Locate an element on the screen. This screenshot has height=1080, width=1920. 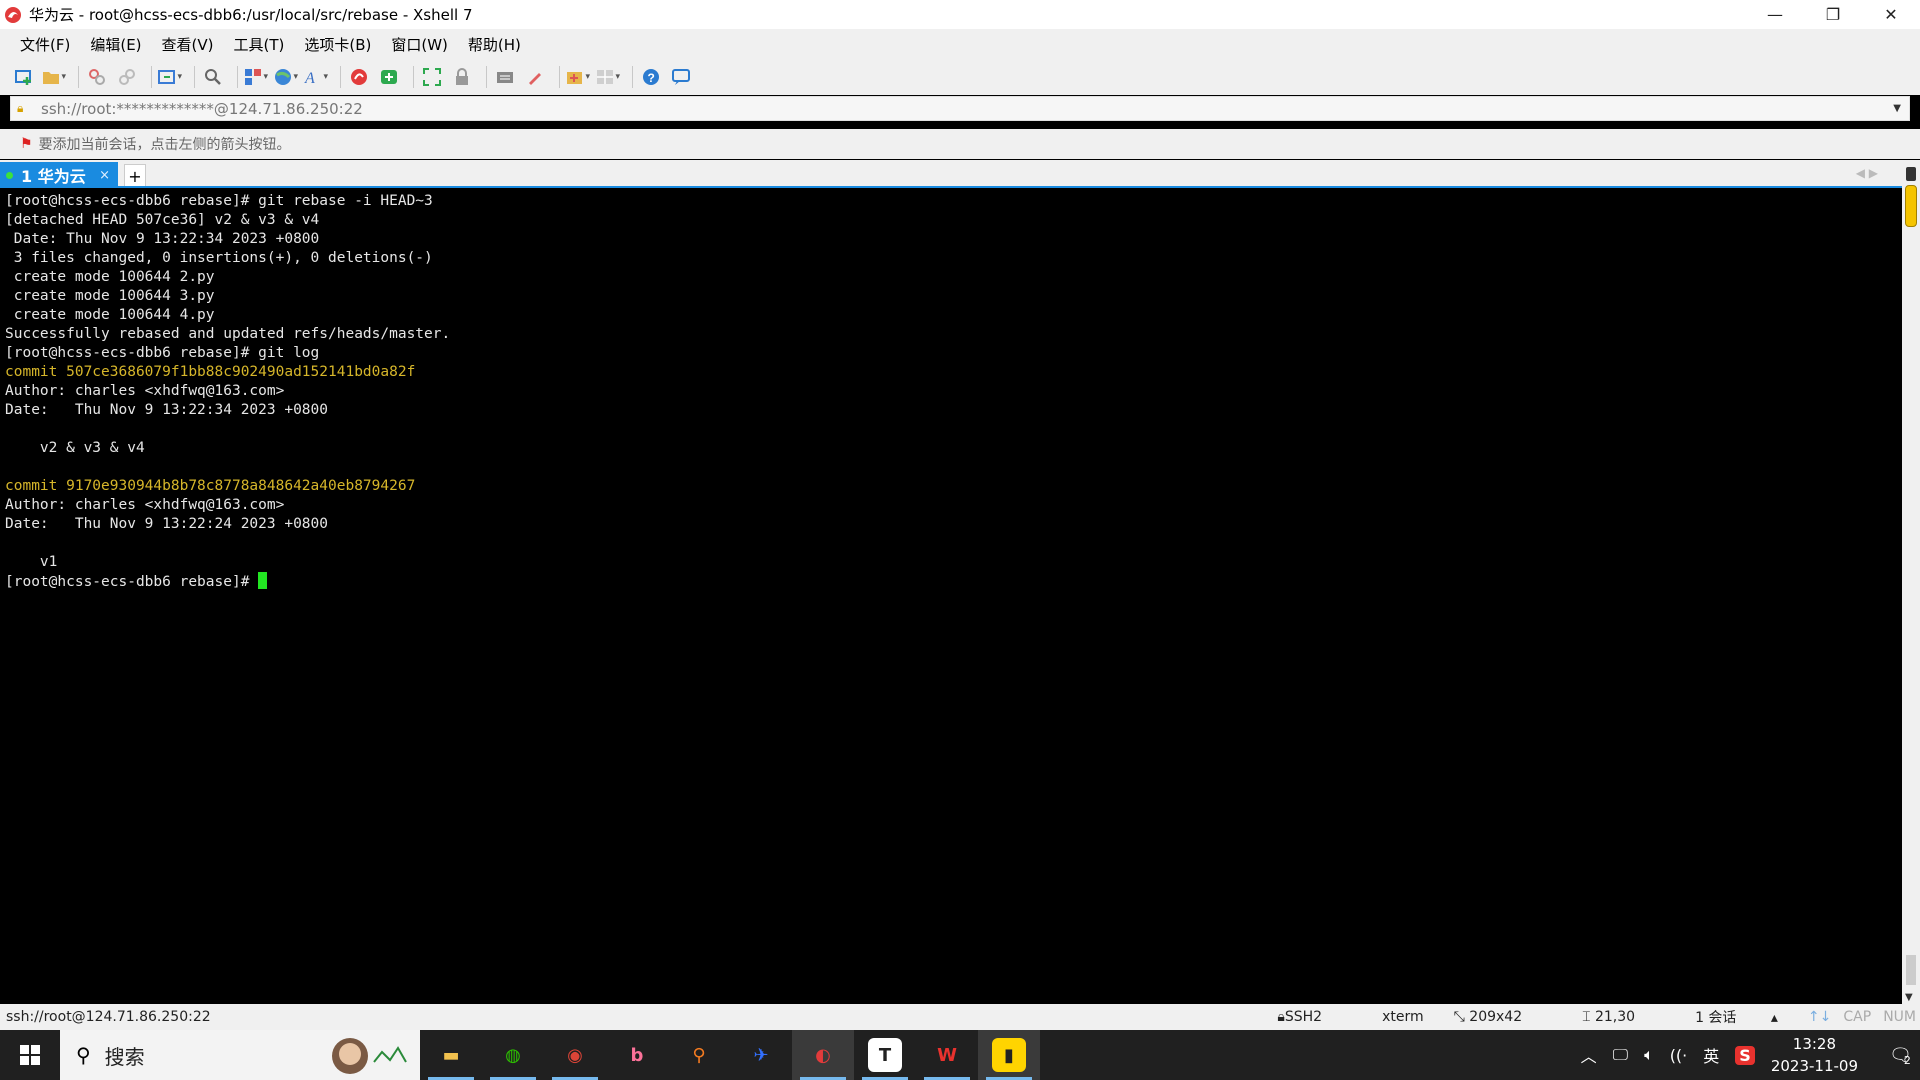
clock-time: 13:28 is located at coordinates (1814, 1044).